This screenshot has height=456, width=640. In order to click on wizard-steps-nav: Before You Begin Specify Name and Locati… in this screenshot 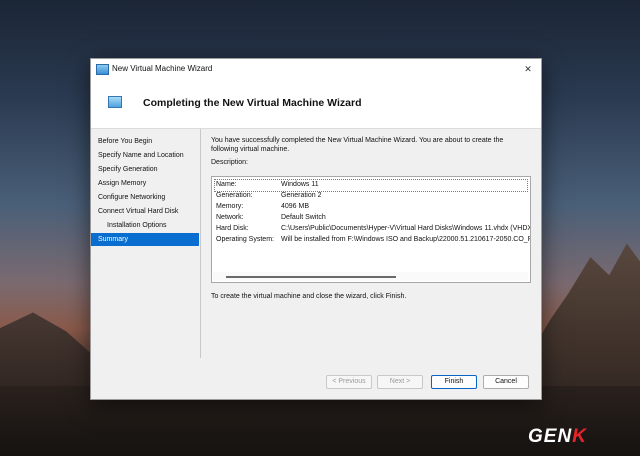, I will do `click(146, 243)`.